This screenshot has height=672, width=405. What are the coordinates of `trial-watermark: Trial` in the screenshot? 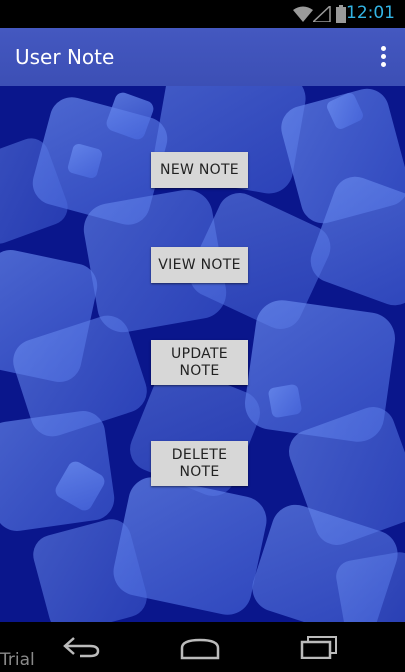 It's located at (17, 660).